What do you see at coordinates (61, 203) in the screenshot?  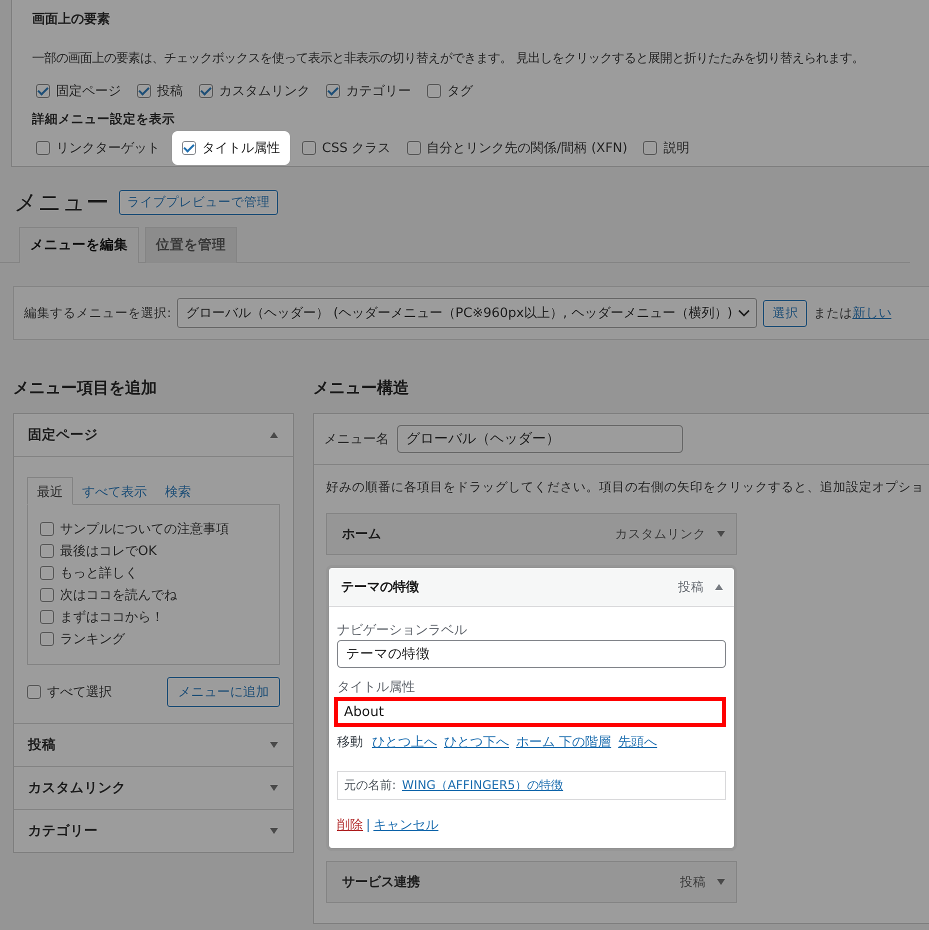 I see `page-title: メニュー` at bounding box center [61, 203].